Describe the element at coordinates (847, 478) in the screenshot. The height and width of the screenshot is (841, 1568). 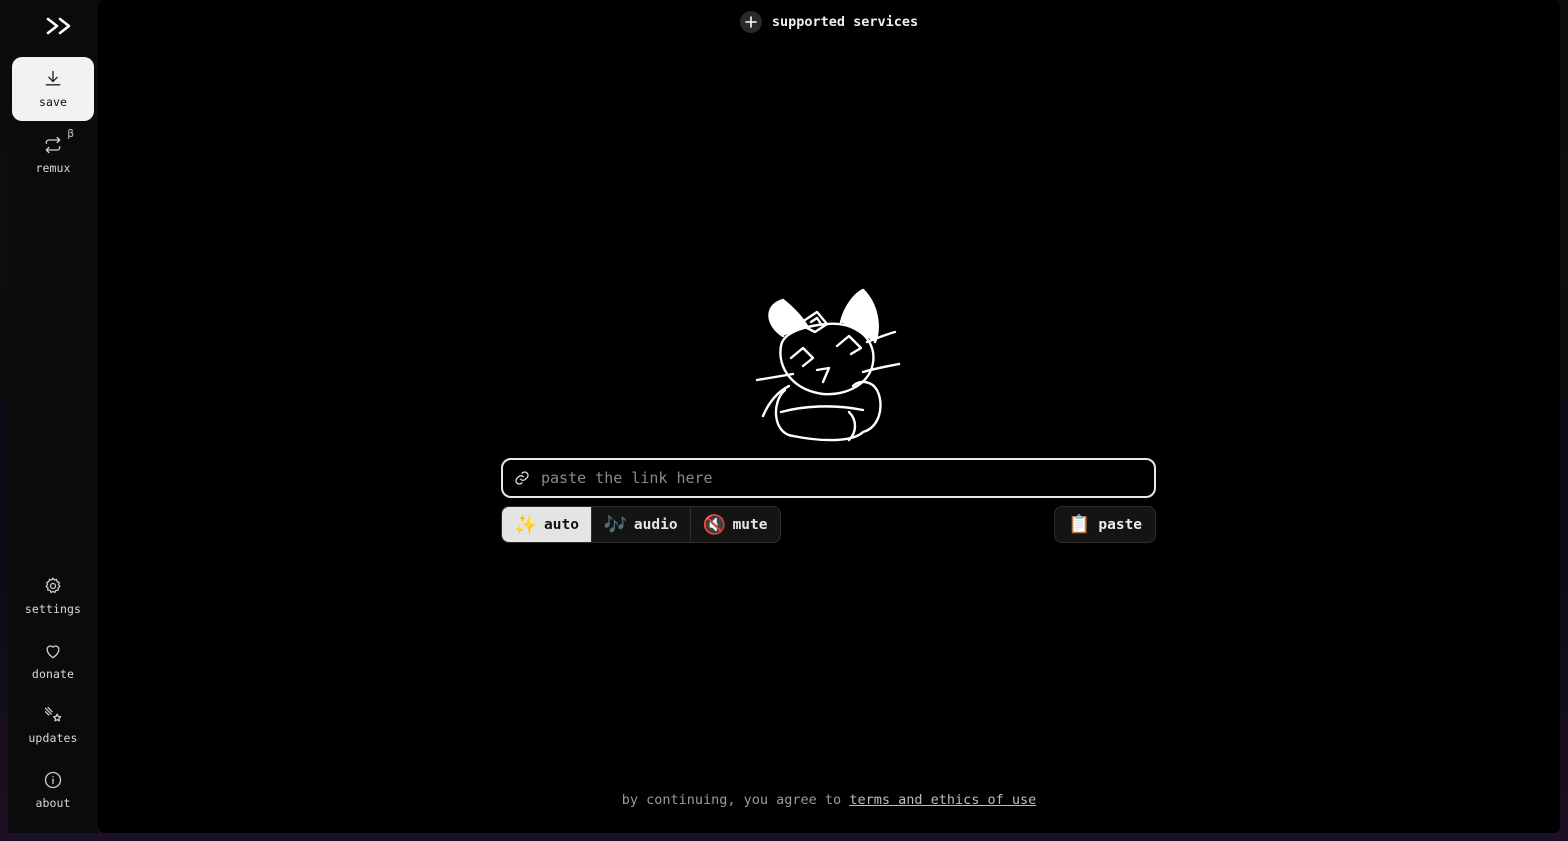
I see `link-input` at that location.